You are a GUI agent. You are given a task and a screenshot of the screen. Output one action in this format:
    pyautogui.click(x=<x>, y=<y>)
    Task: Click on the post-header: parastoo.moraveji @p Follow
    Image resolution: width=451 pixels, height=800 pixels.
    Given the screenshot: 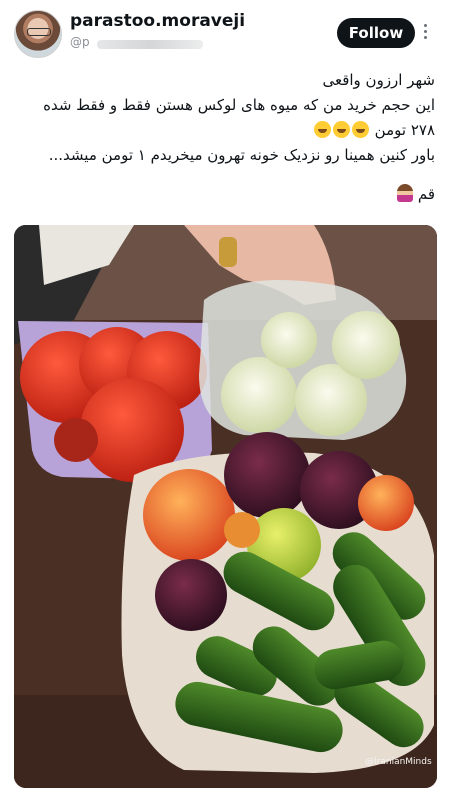 What is the action you would take?
    pyautogui.click(x=225, y=30)
    